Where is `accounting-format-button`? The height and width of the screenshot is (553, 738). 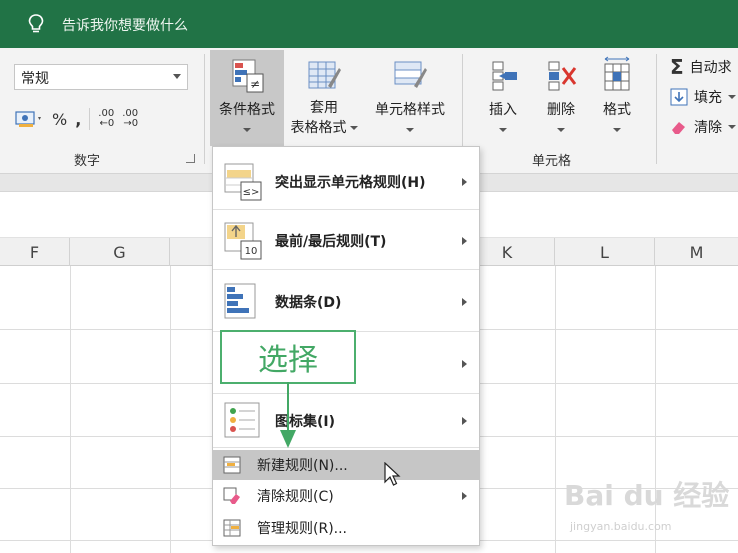
accounting-format-button is located at coordinates (29, 119).